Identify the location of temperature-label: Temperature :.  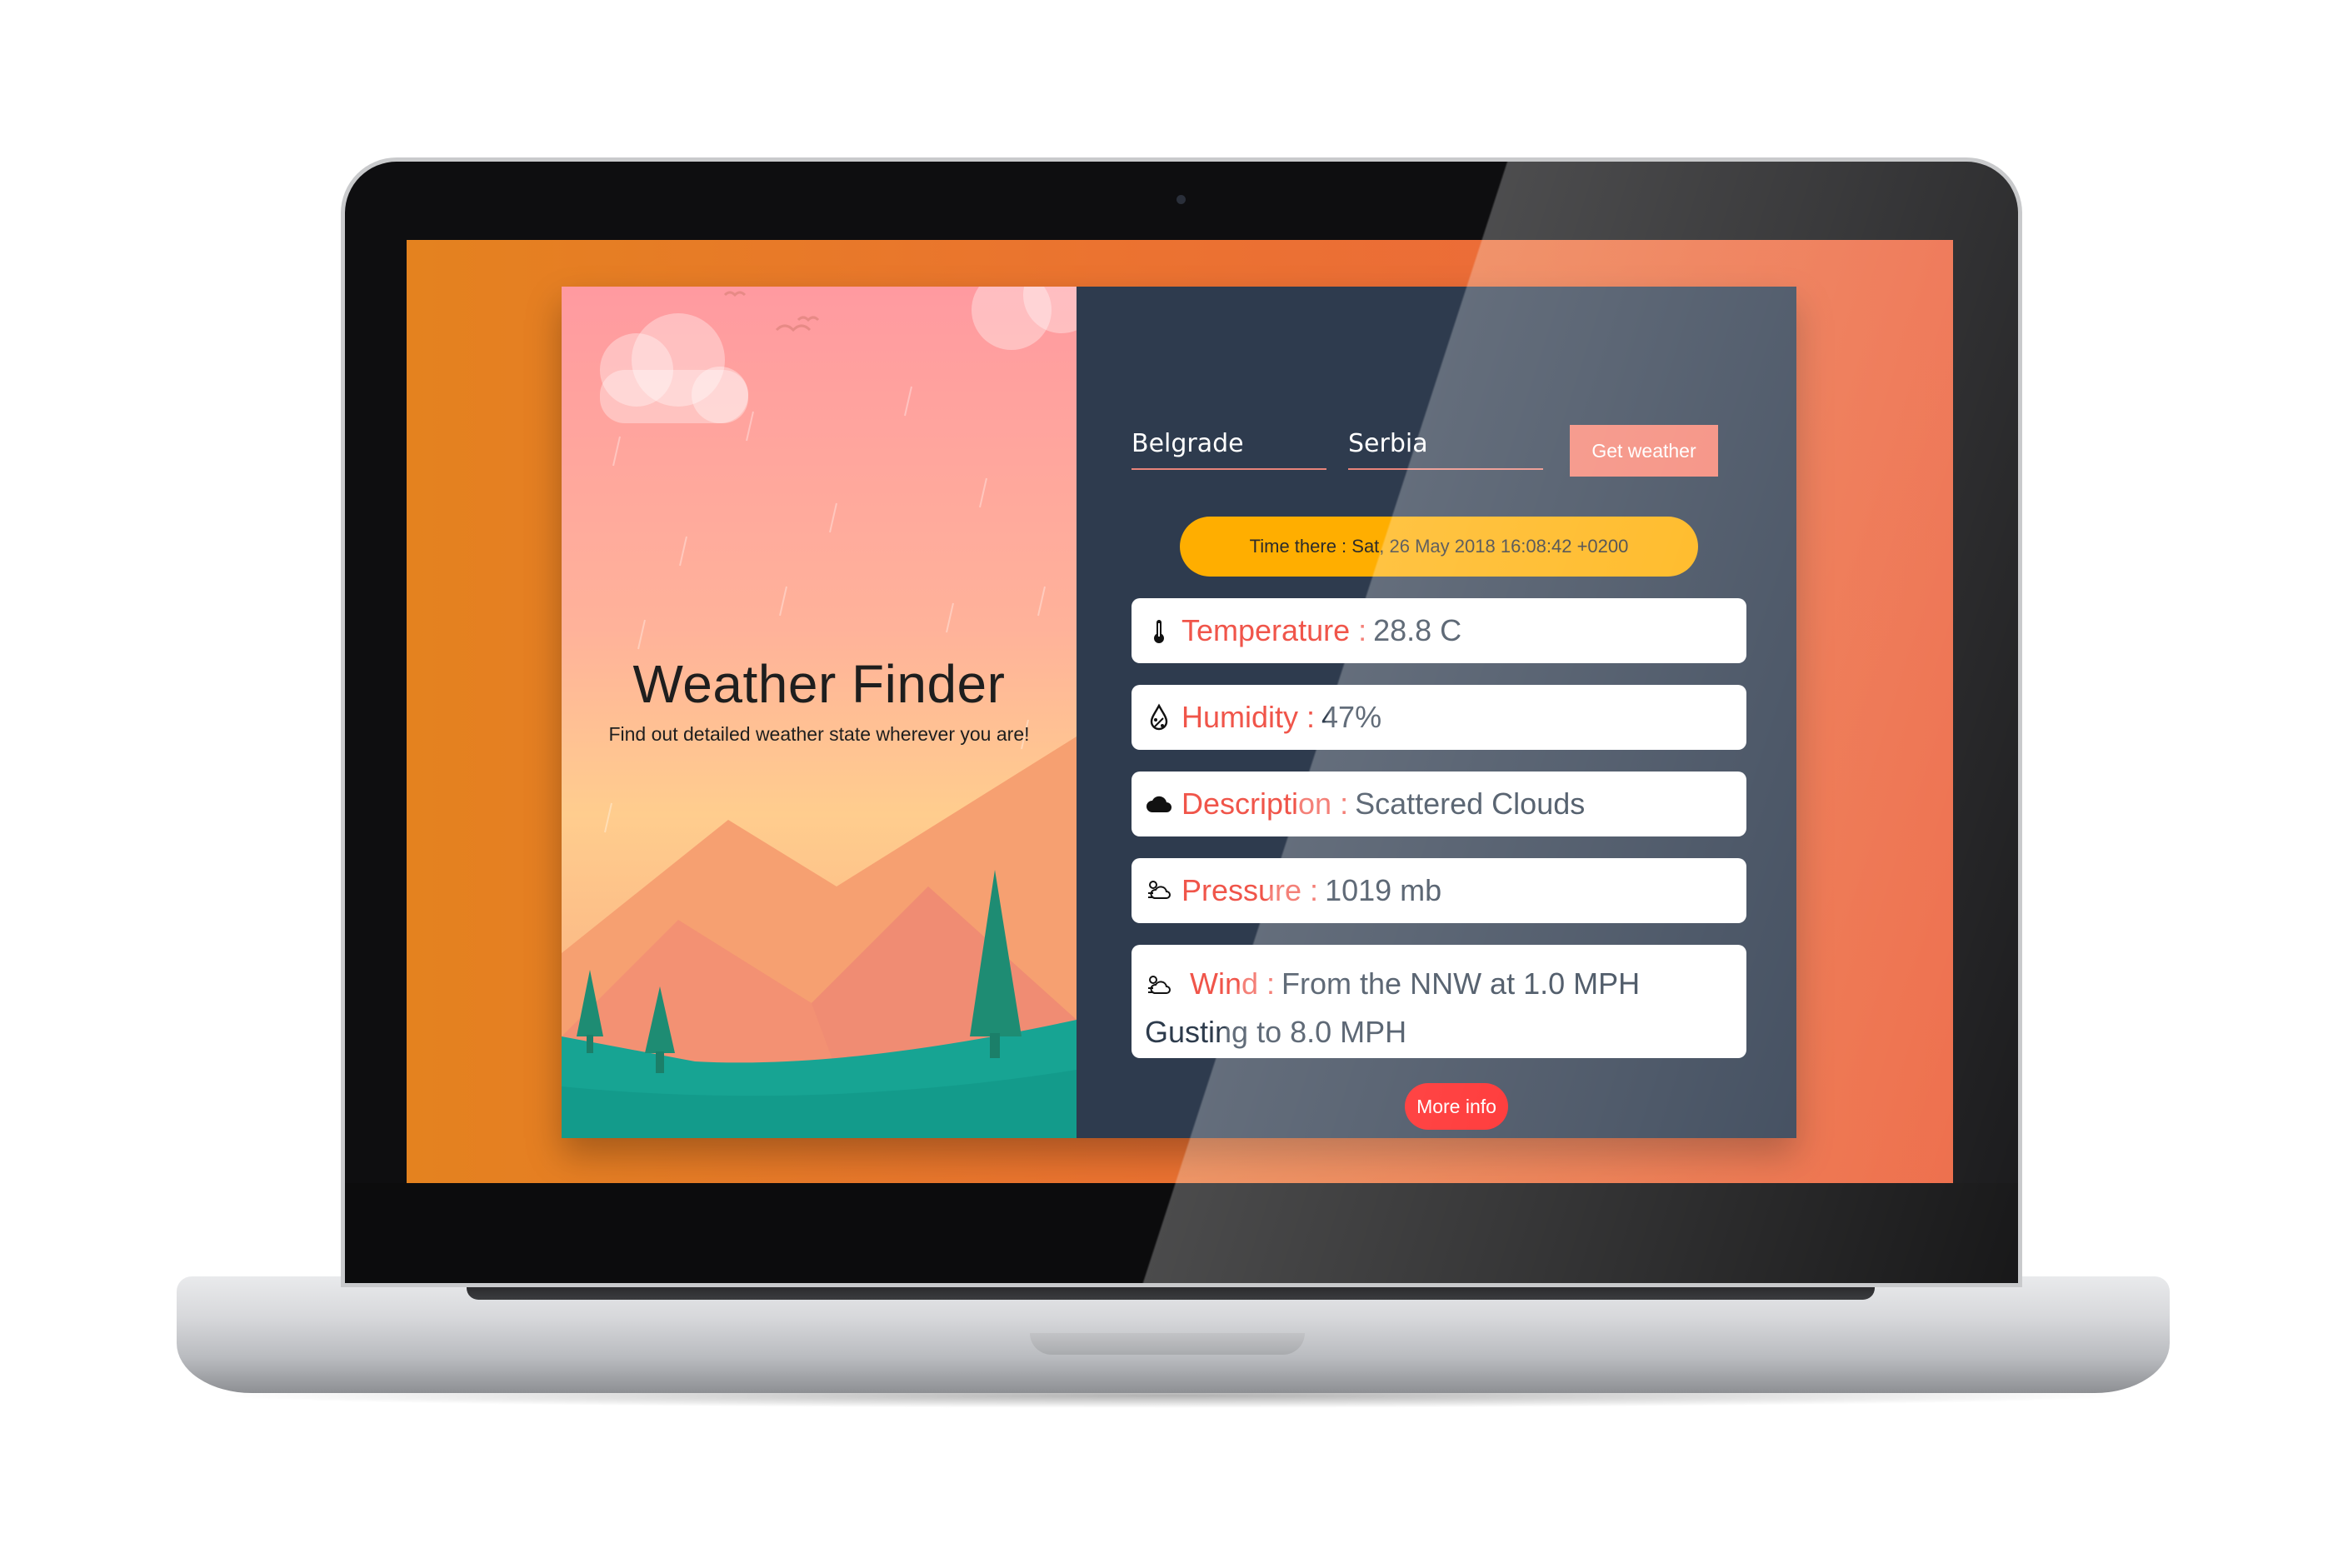
(1274, 630).